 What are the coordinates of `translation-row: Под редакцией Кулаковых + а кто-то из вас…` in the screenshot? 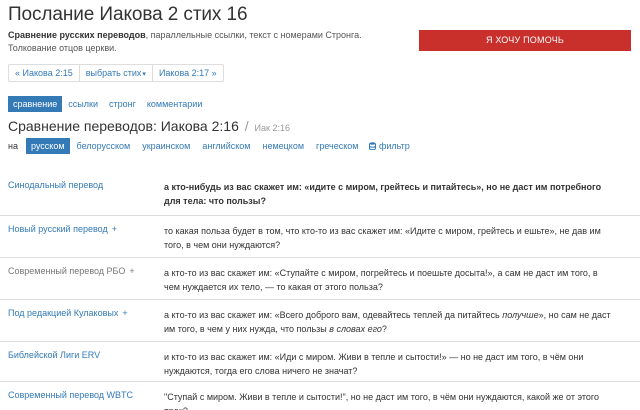 It's located at (320, 321).